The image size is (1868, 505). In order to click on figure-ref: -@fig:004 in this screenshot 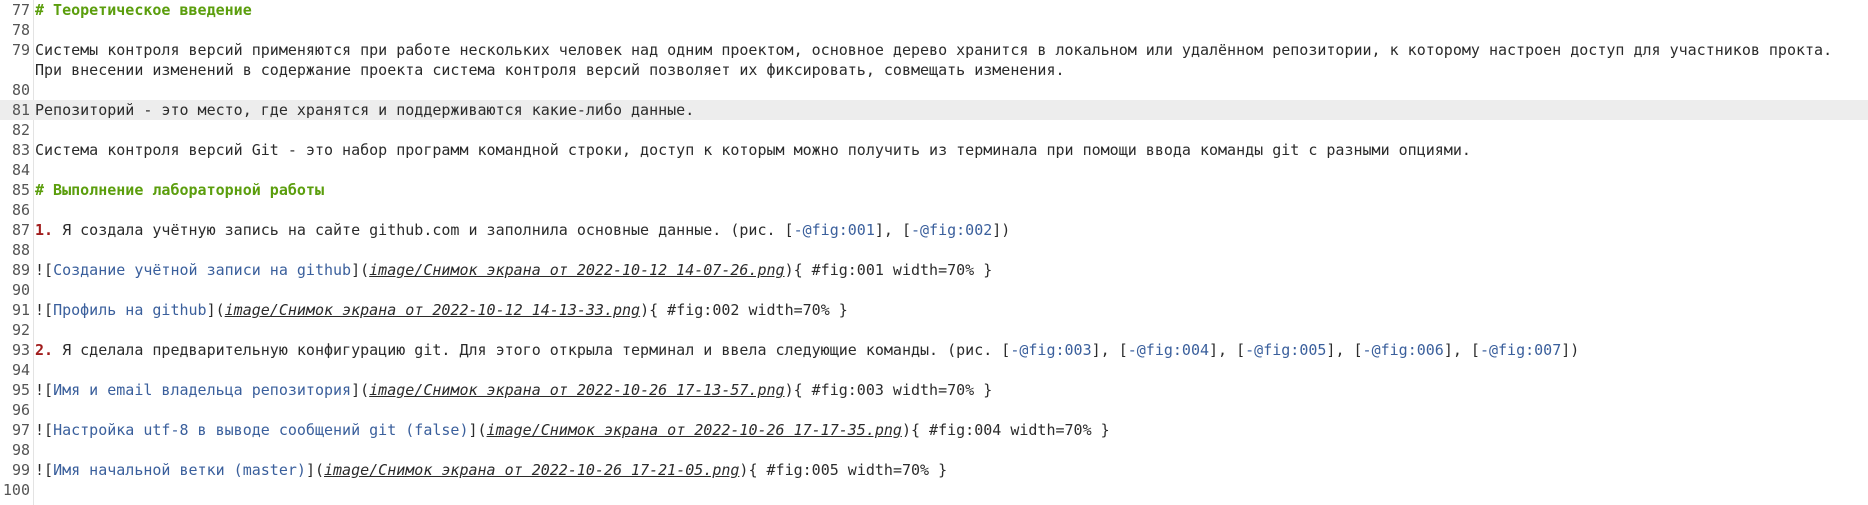, I will do `click(1168, 350)`.